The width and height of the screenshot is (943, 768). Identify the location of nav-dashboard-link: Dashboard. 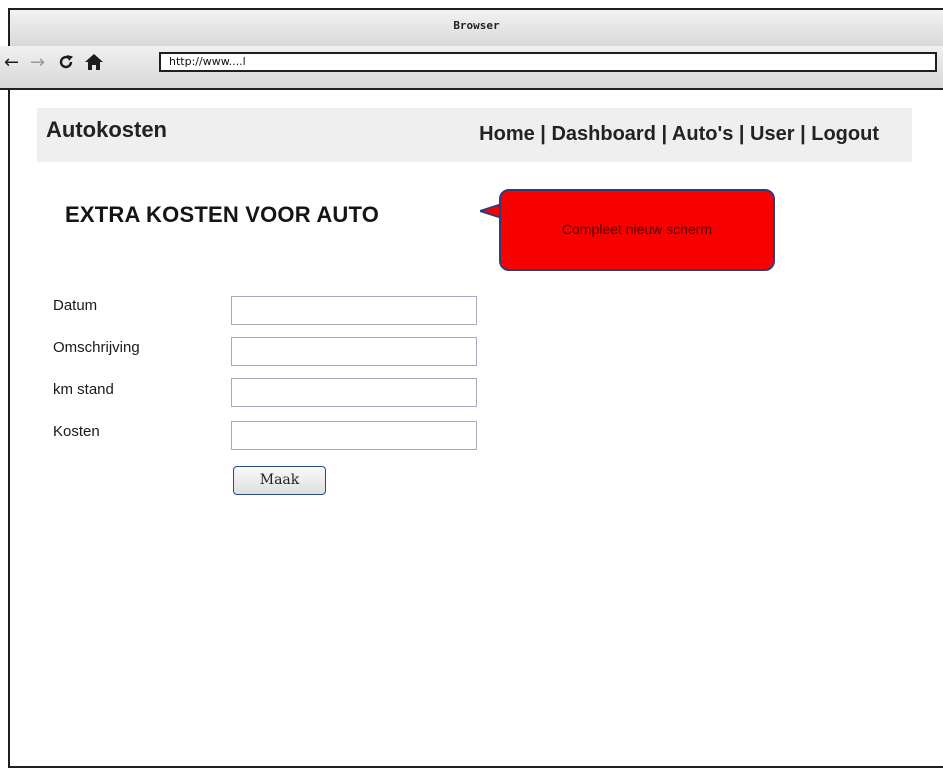
(603, 134).